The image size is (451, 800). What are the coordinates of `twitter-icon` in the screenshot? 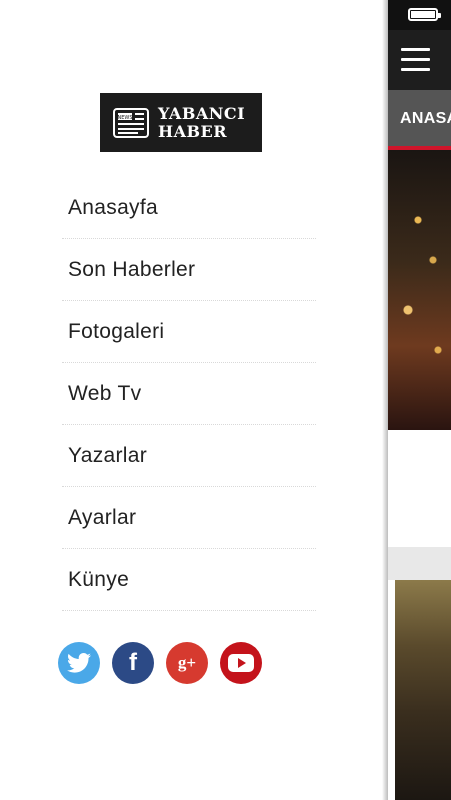 It's located at (79, 663).